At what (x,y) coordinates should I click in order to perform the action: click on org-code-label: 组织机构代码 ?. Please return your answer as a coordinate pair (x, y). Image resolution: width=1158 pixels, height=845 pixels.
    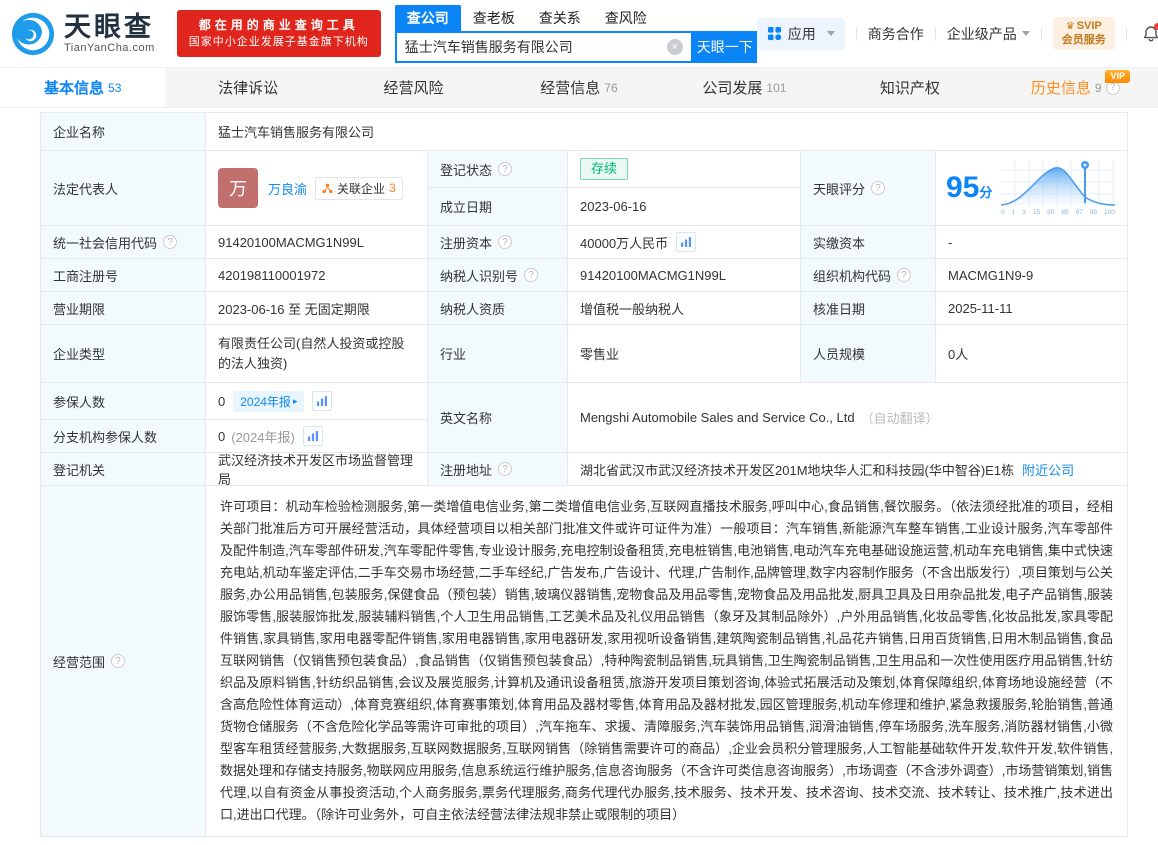
    Looking at the image, I should click on (868, 275).